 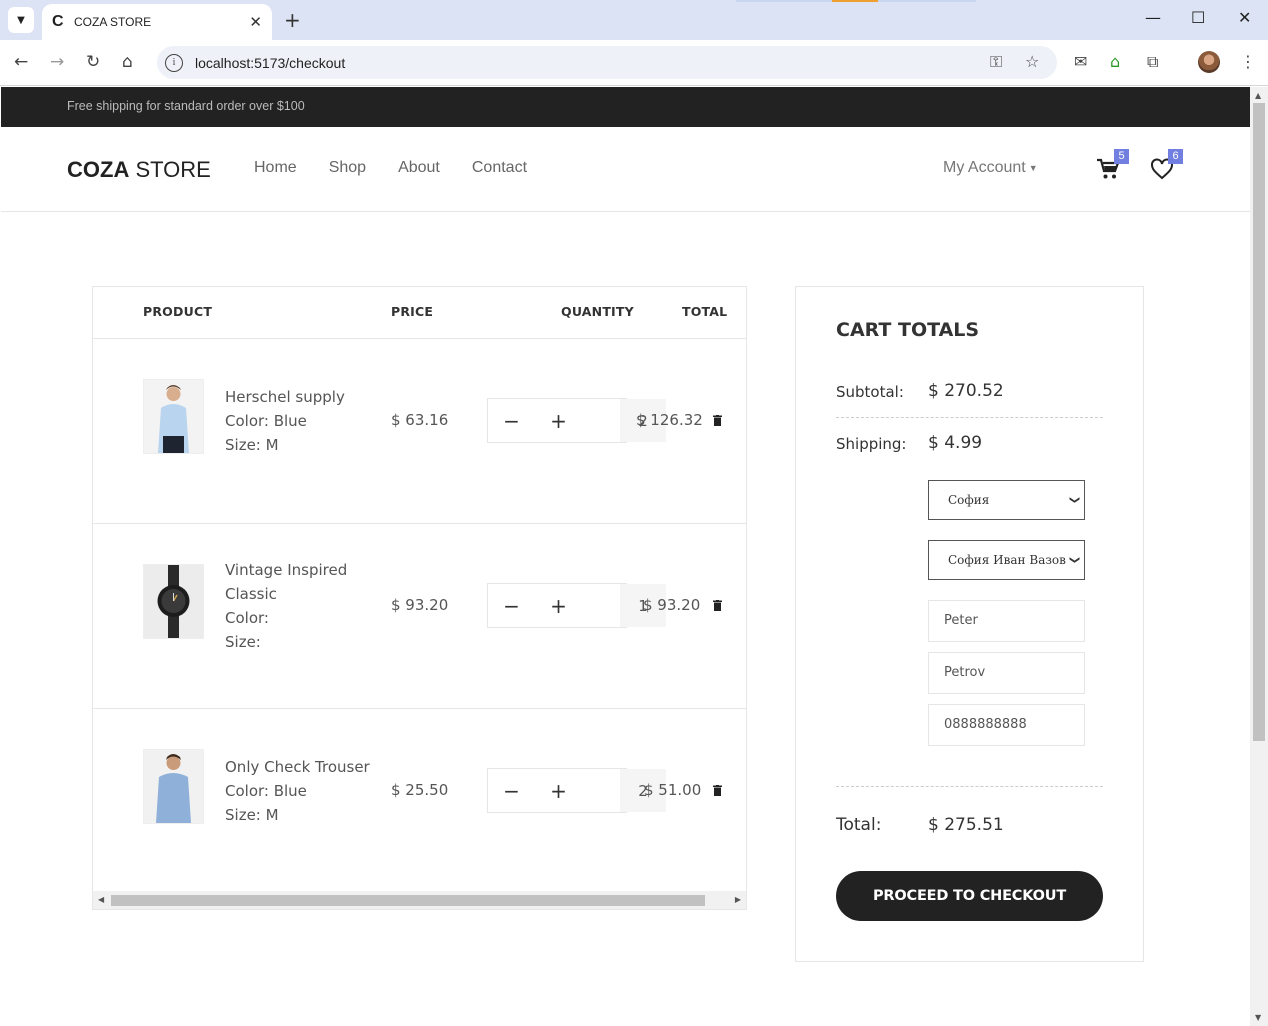 What do you see at coordinates (21, 62) in the screenshot?
I see `back-icon: ←` at bounding box center [21, 62].